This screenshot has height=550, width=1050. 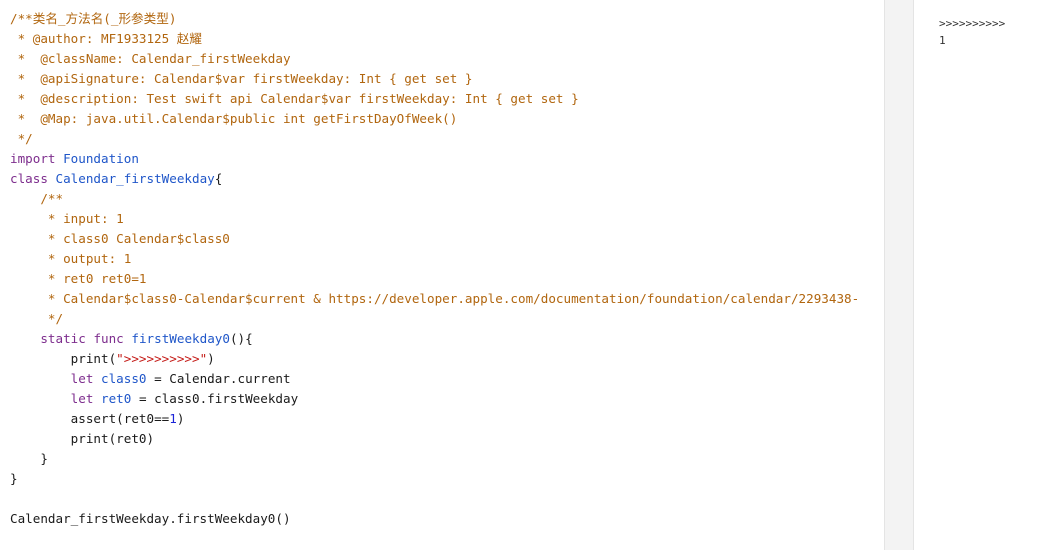 What do you see at coordinates (447, 359) in the screenshot?
I see `code-line: print(">>>>>>>>>>")` at bounding box center [447, 359].